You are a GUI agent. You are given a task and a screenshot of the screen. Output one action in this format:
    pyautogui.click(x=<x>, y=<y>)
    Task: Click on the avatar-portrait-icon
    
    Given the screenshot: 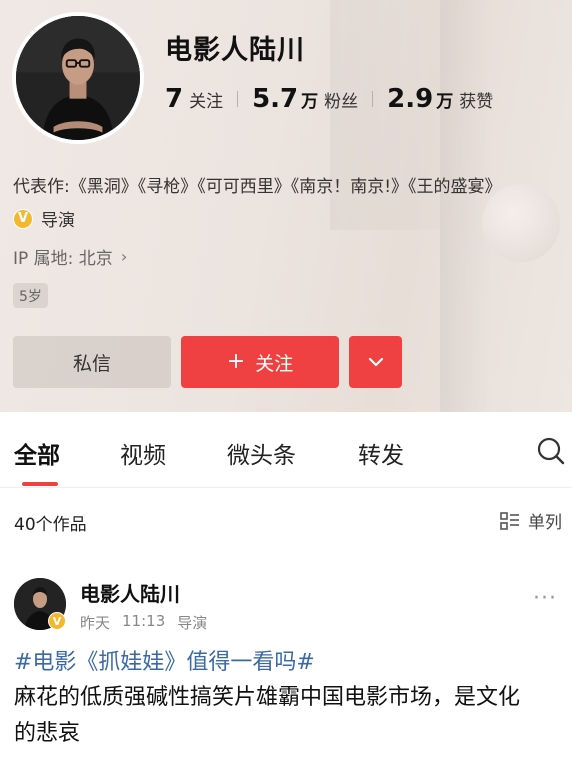 What is the action you would take?
    pyautogui.click(x=78, y=78)
    